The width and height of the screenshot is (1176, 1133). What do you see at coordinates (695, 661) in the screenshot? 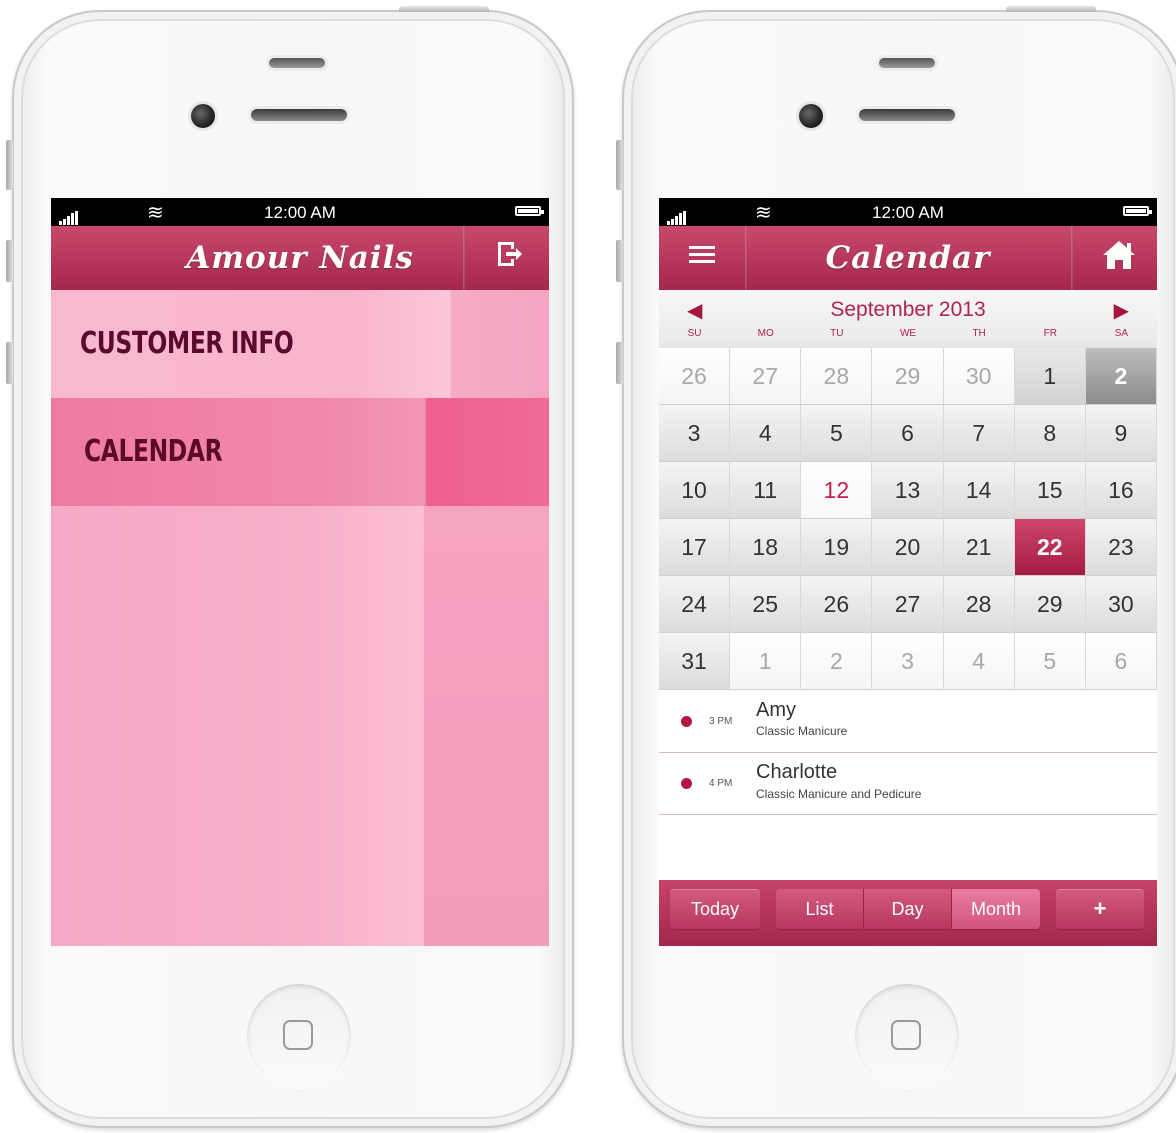
I see `calendar-day-cell: 31` at bounding box center [695, 661].